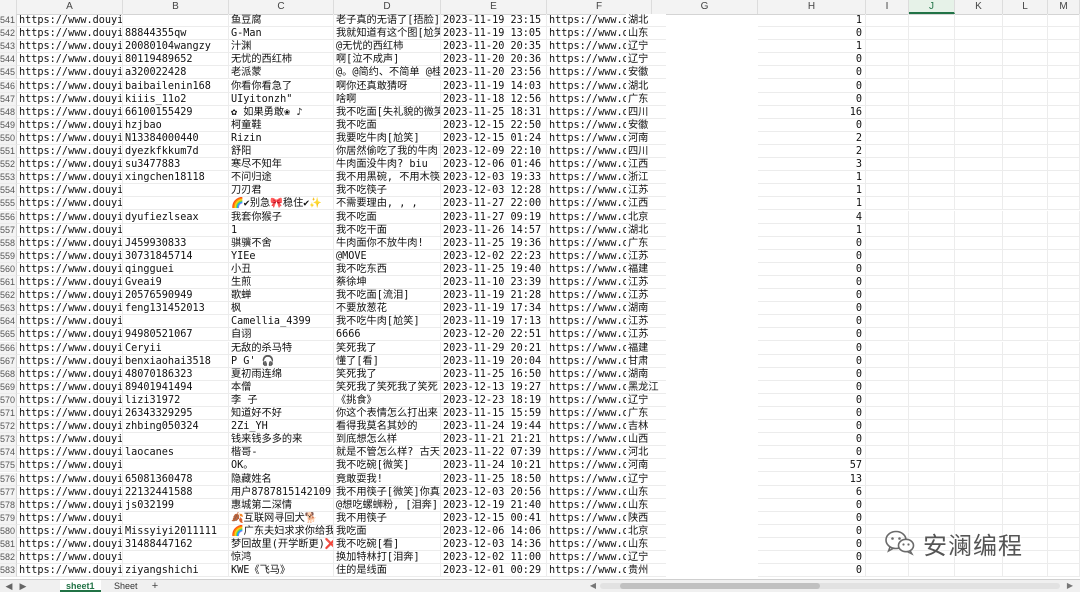 The width and height of the screenshot is (1080, 592). What do you see at coordinates (494, 73) in the screenshot?
I see `cell-e: 2023-11-20 23:56` at bounding box center [494, 73].